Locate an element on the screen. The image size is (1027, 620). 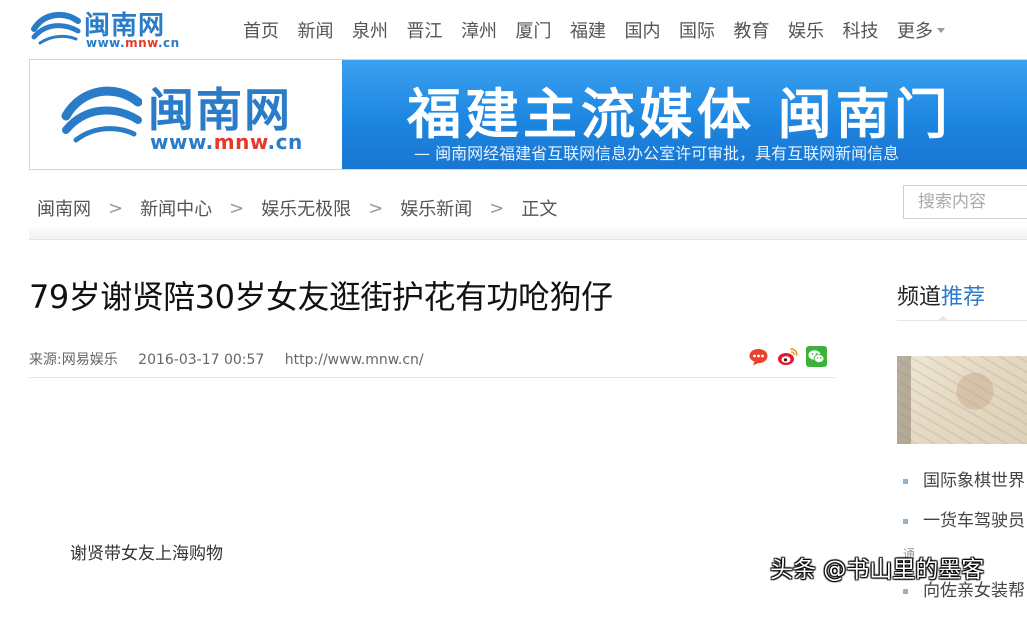
sidebar-tab-indicator is located at coordinates (943, 318).